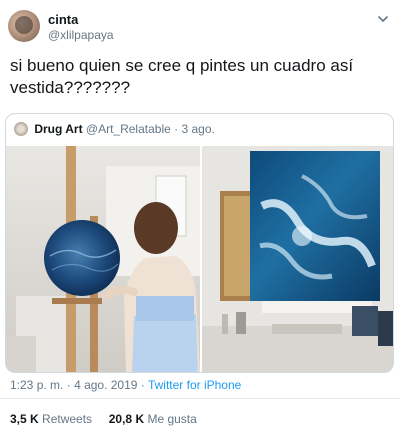 This screenshot has height=439, width=400. I want to click on likes-stat: 20,8 K Me gusta, so click(153, 419).